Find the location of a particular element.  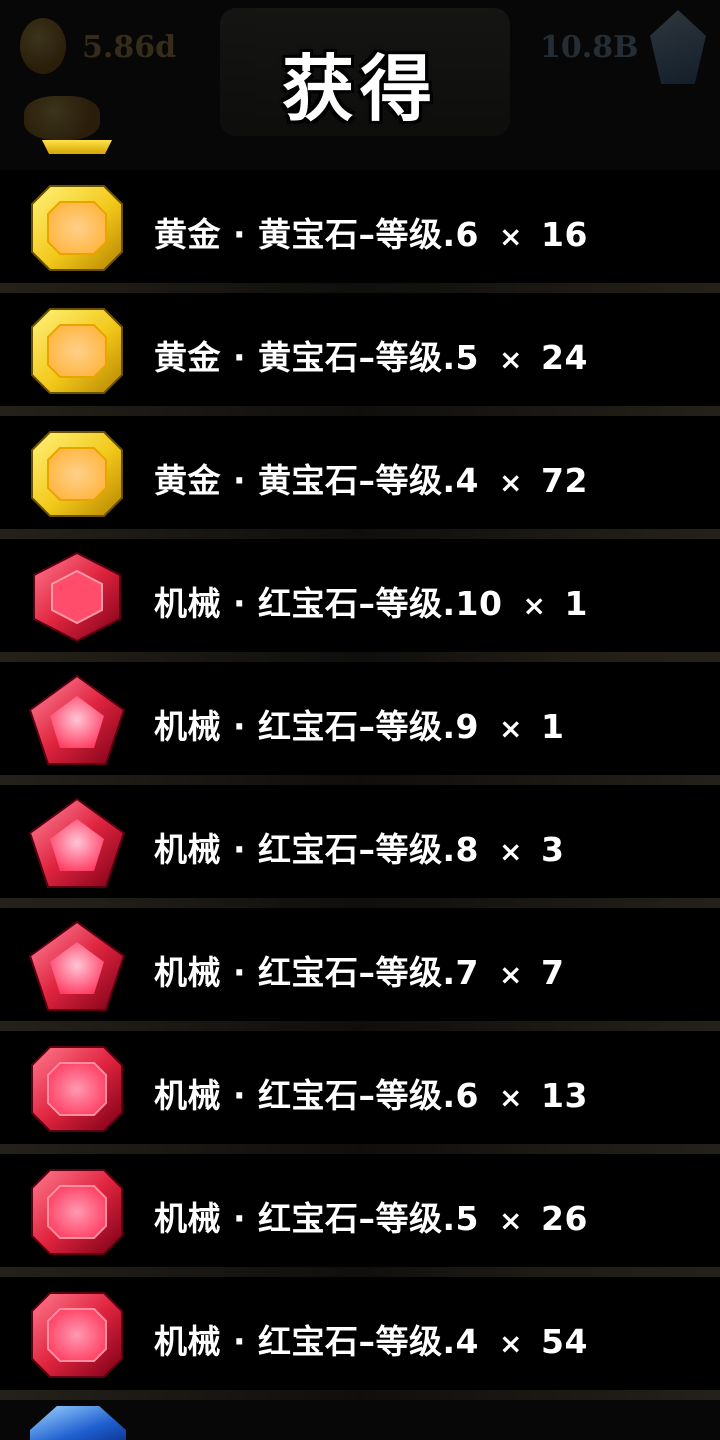

item-label: 机械 · 红宝石–等级.6 × 13 is located at coordinates (371, 1093).